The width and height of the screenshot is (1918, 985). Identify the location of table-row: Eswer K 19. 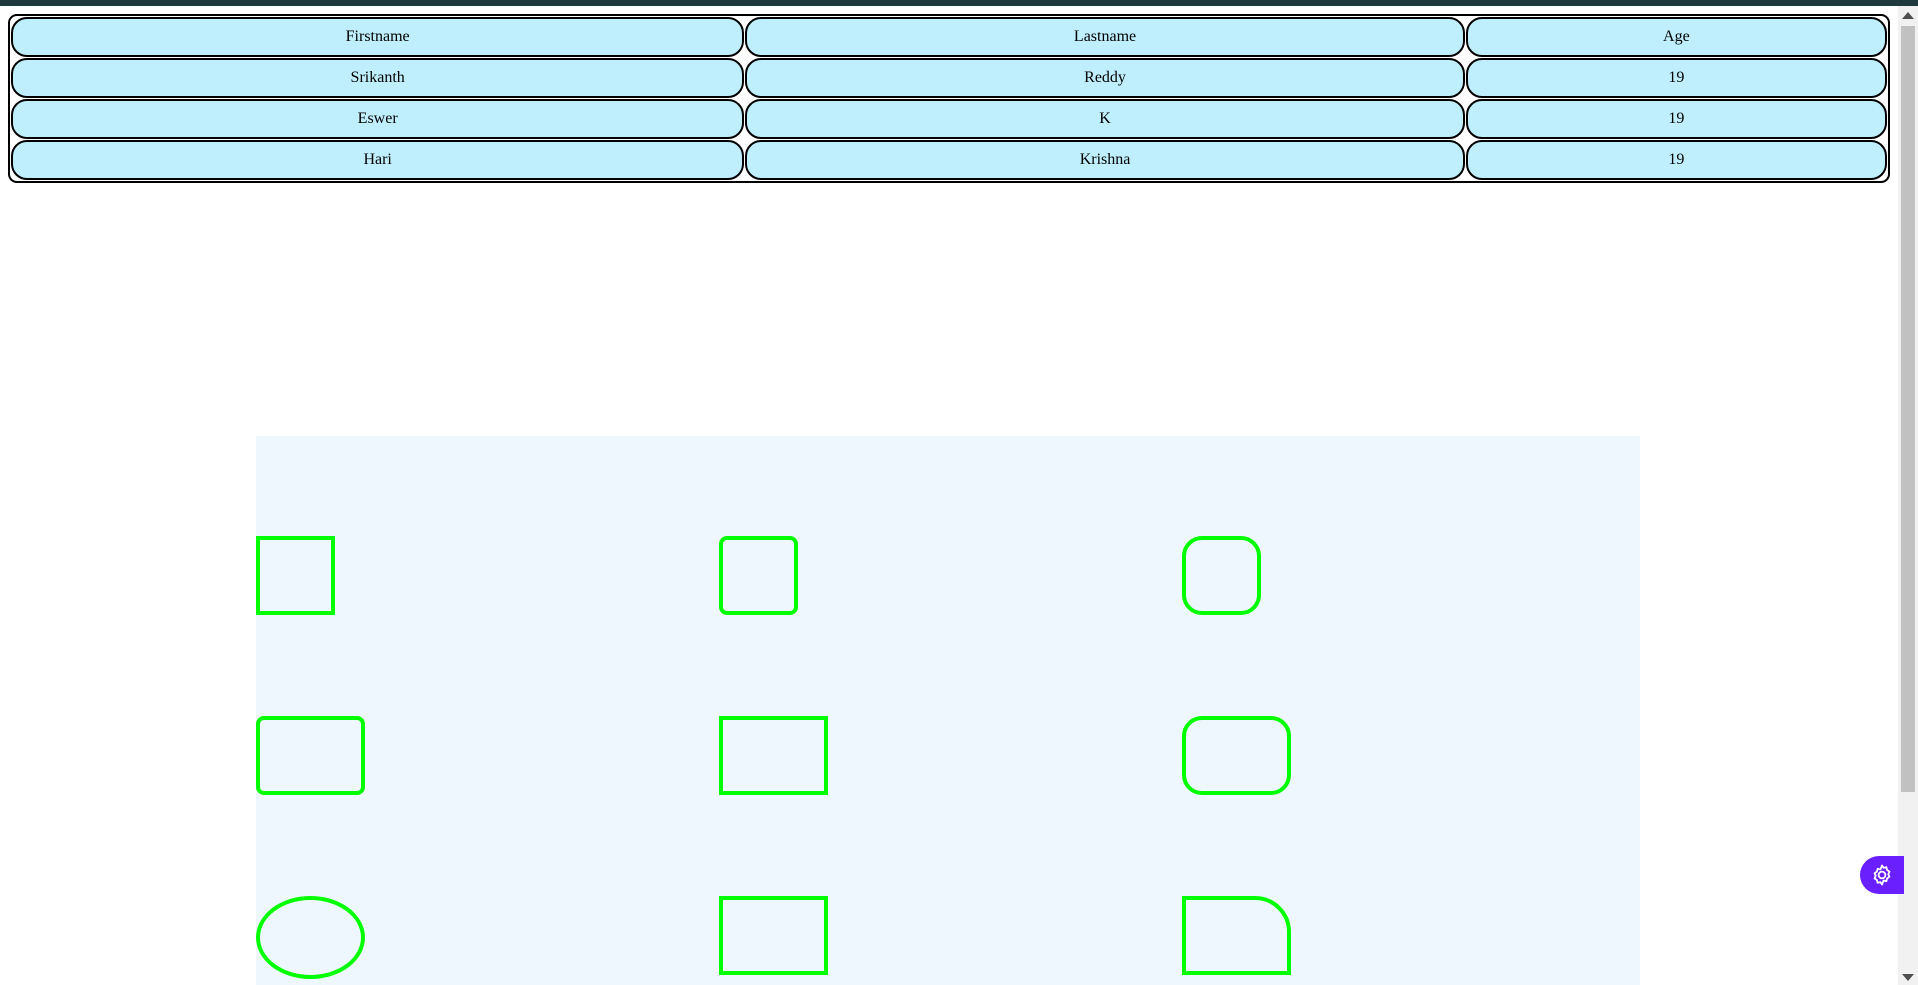
(949, 119).